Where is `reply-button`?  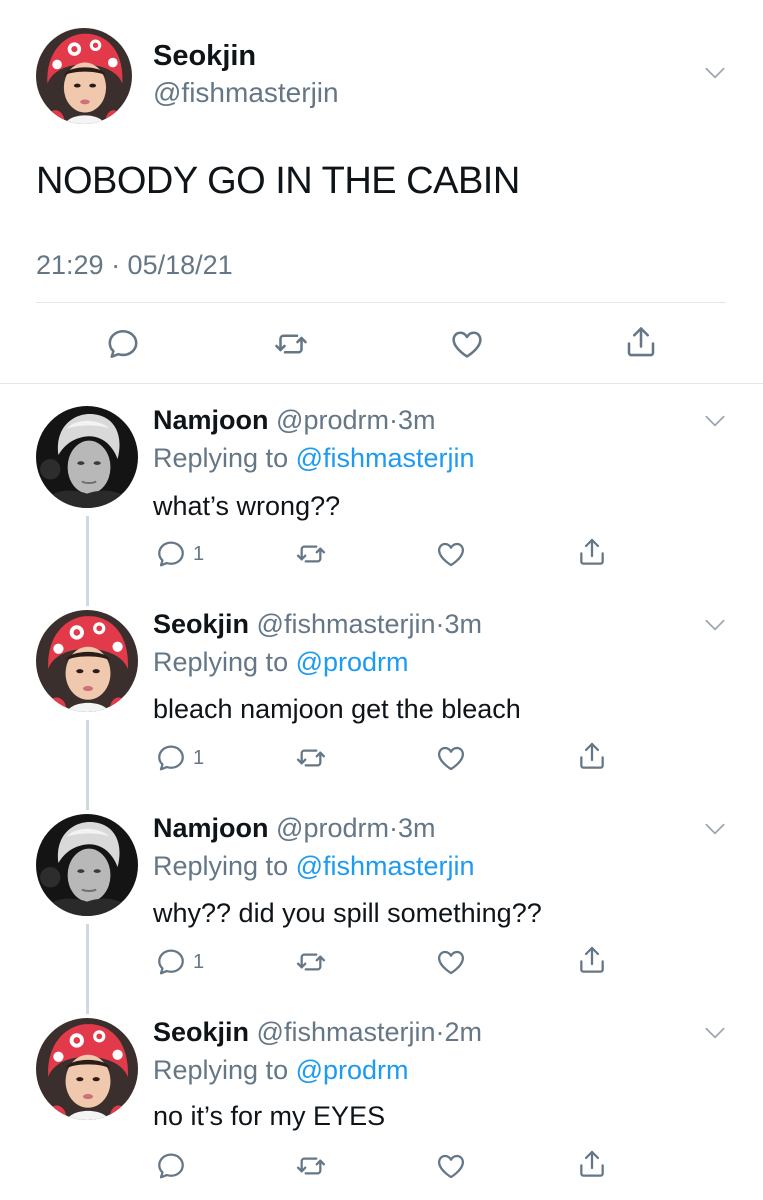
reply-button is located at coordinates (174, 1166).